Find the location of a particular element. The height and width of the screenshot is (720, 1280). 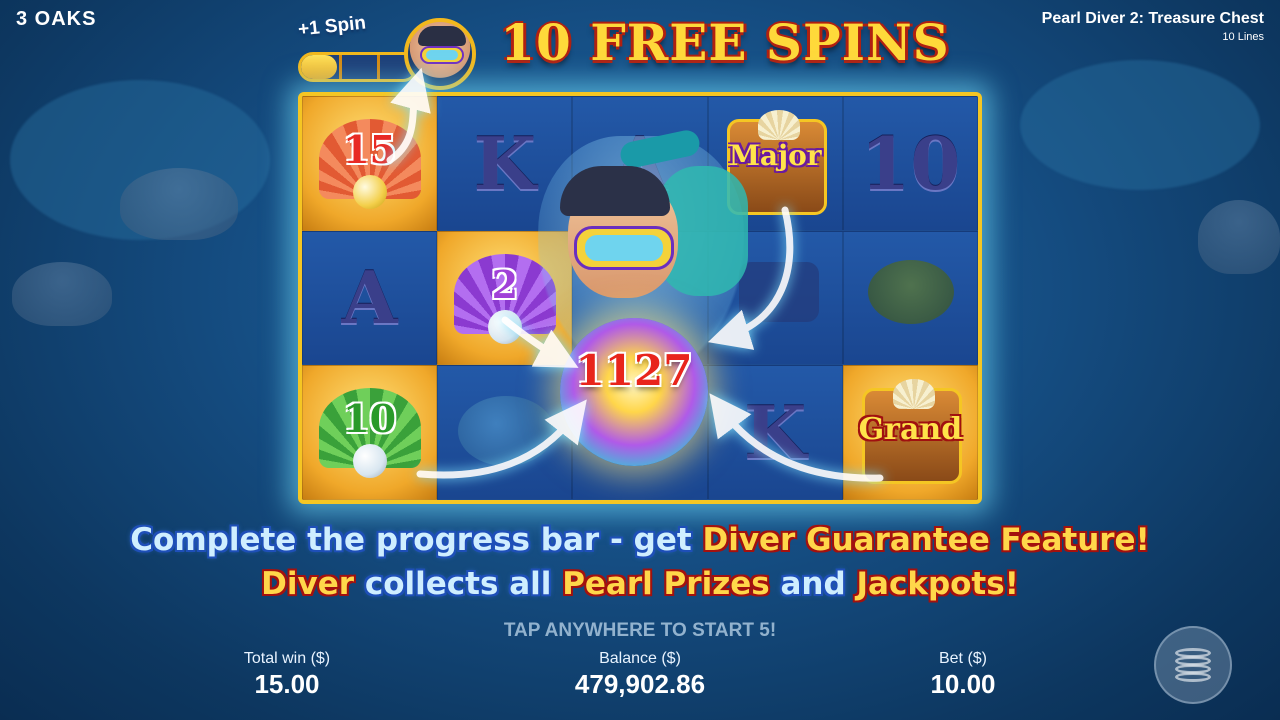

goggles-icon is located at coordinates (778, 291).